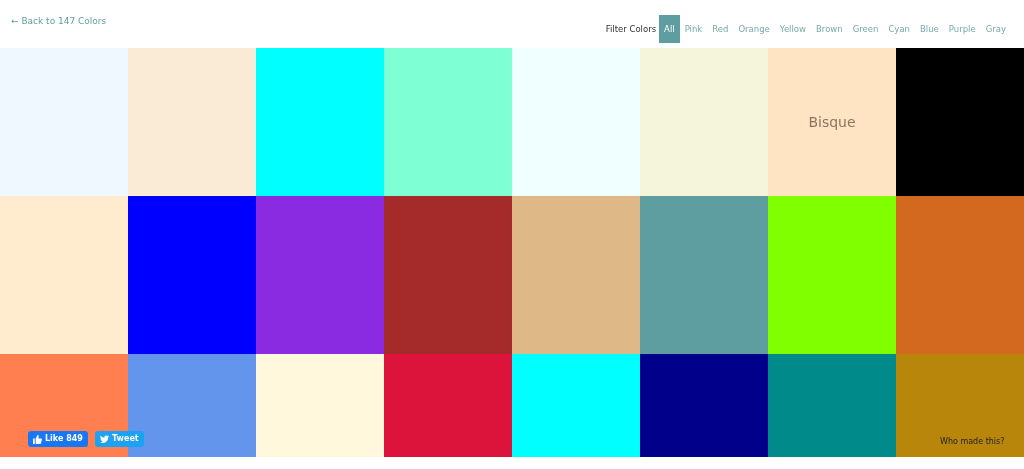 The width and height of the screenshot is (1024, 469). Describe the element at coordinates (669, 29) in the screenshot. I see `filter-tab: All` at that location.